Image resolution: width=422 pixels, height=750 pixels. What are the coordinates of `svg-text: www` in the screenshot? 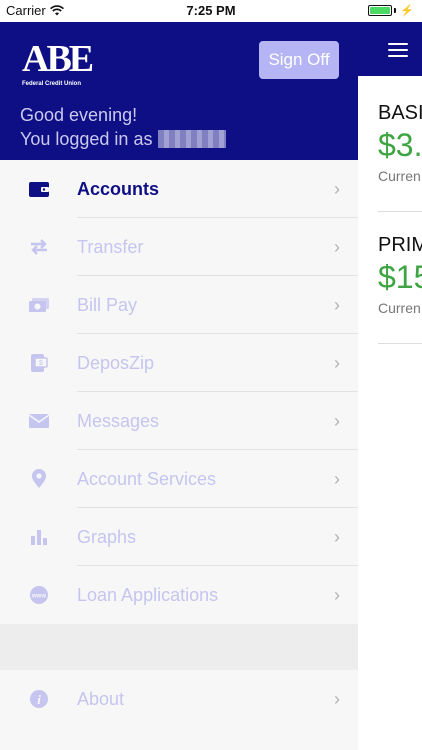 It's located at (38, 597).